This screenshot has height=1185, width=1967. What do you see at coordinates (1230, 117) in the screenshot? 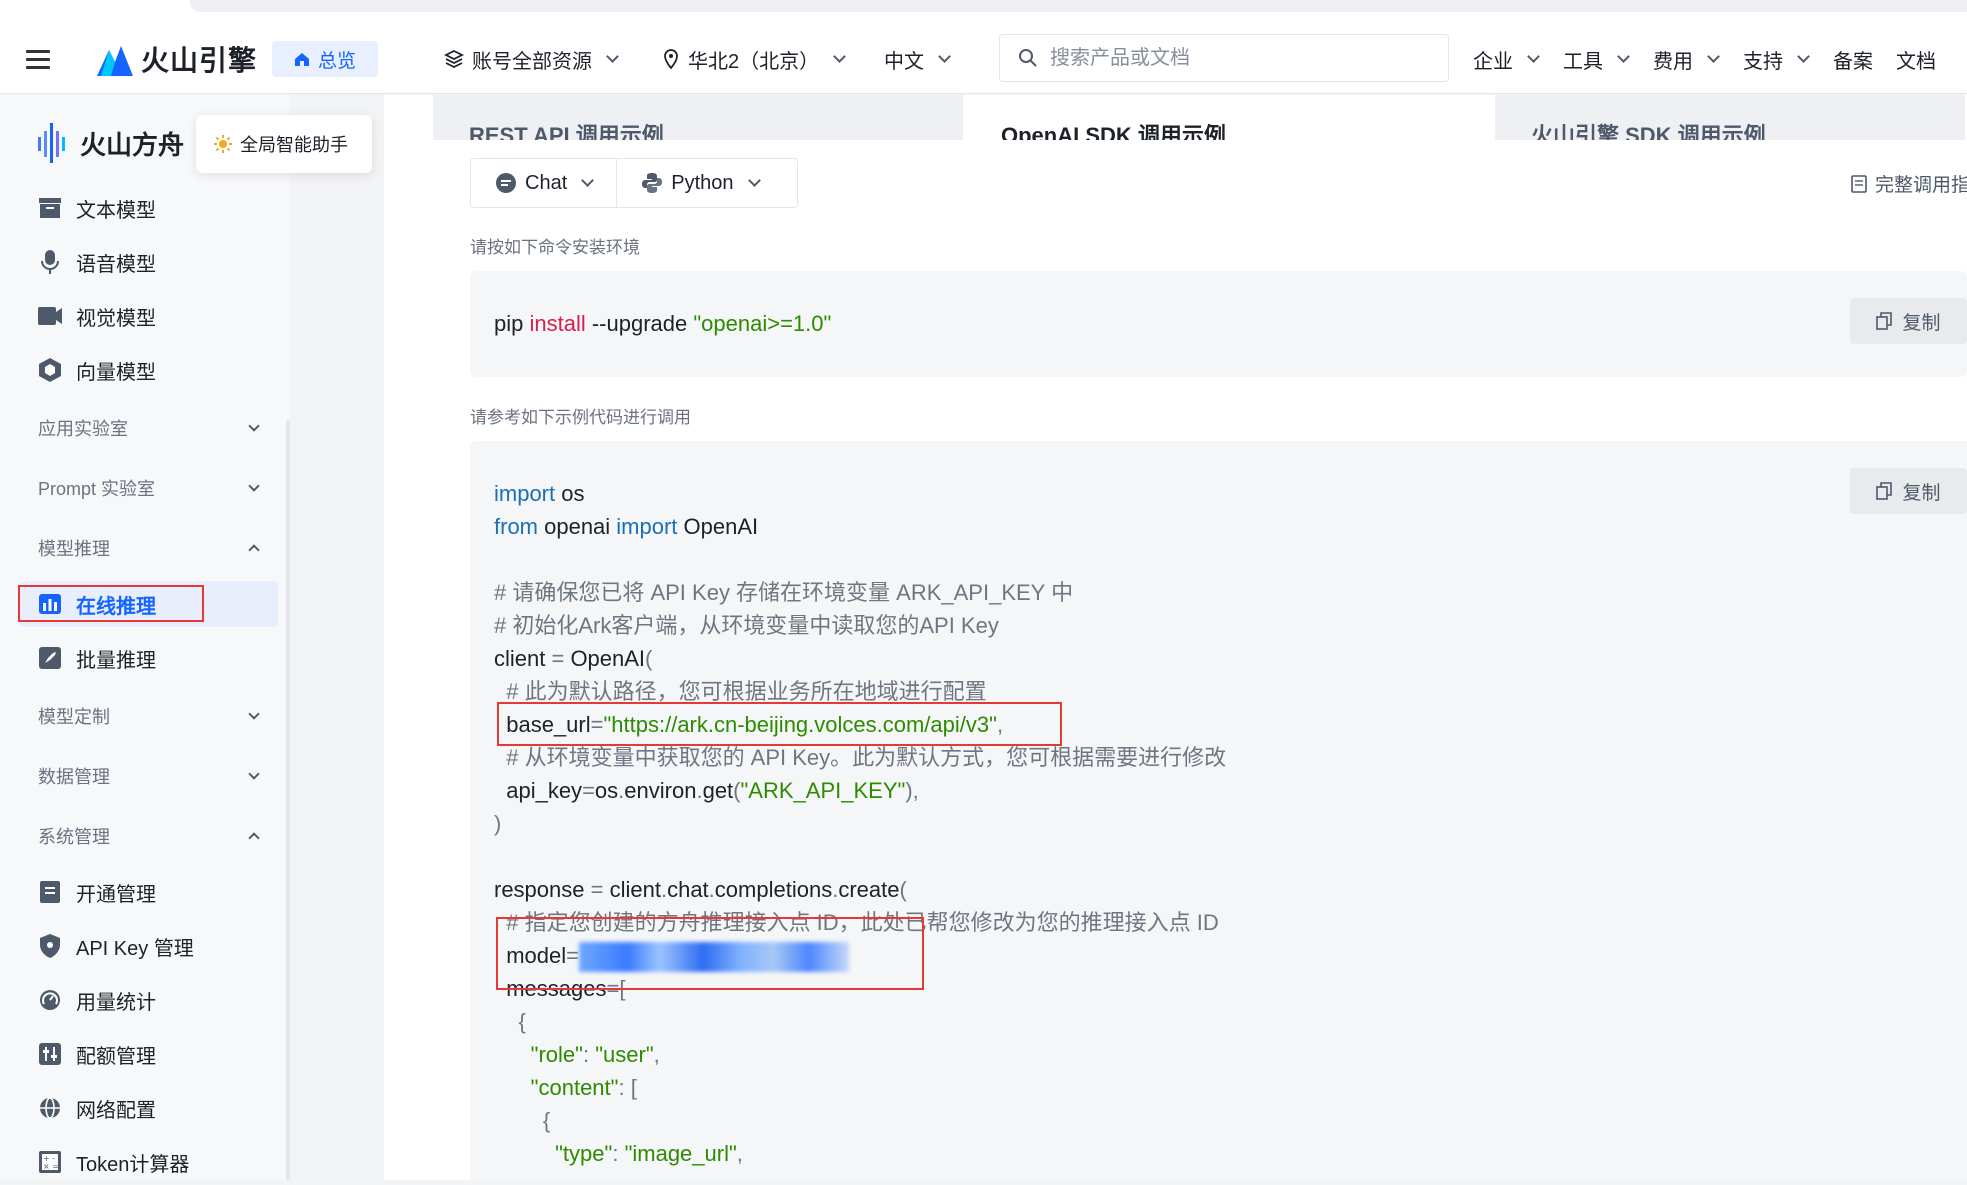
I see `tab-openai-sdk: OpenAI SDK 调用示例` at bounding box center [1230, 117].